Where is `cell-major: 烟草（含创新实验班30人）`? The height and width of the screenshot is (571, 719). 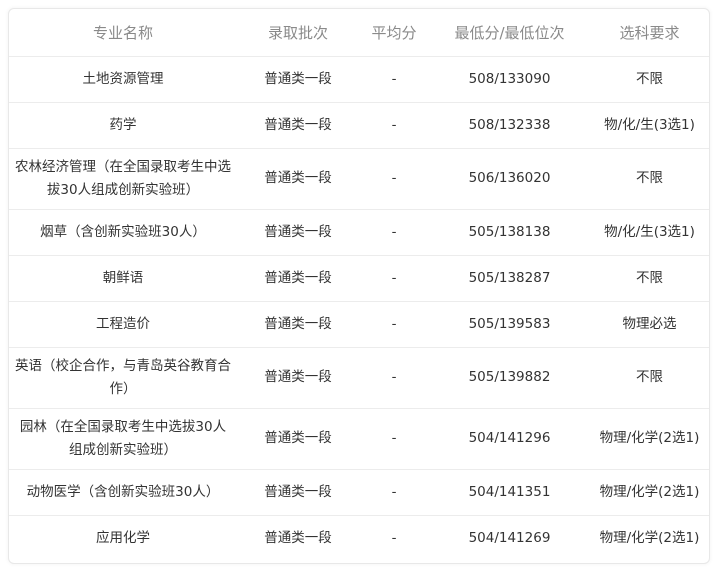
cell-major: 烟草（含创新实验班30人） is located at coordinates (123, 232).